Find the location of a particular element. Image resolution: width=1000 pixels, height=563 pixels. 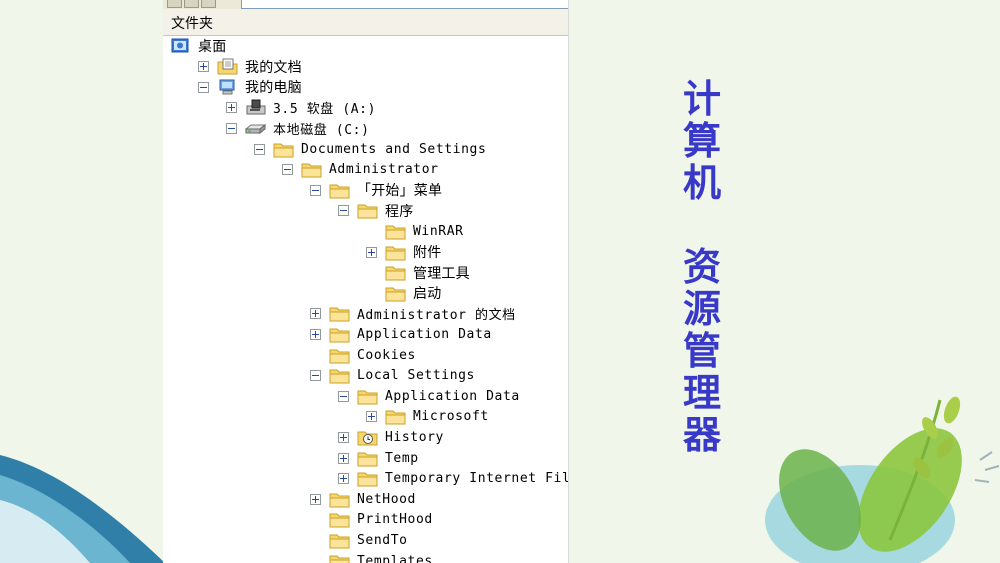

my-computer-icon is located at coordinates (228, 87).